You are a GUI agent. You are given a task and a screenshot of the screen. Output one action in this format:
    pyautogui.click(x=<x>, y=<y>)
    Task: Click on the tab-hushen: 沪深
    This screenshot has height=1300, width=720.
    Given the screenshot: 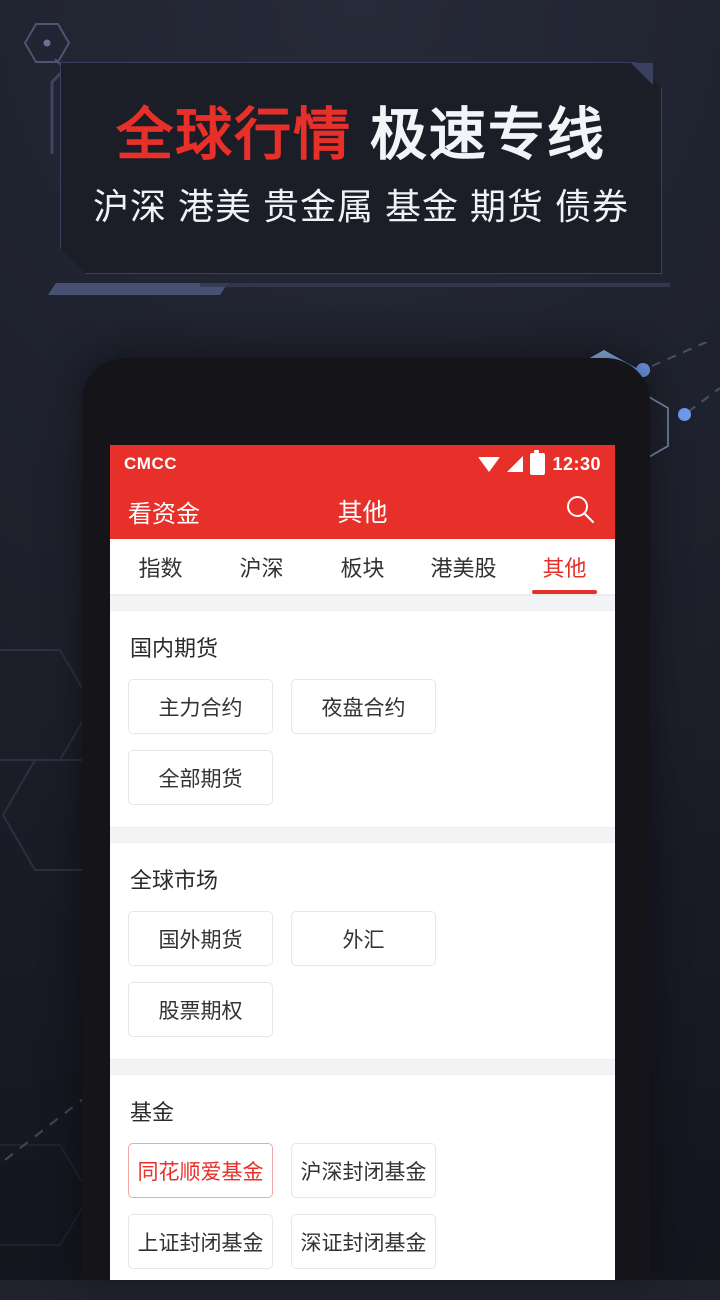 What is the action you would take?
    pyautogui.click(x=261, y=566)
    